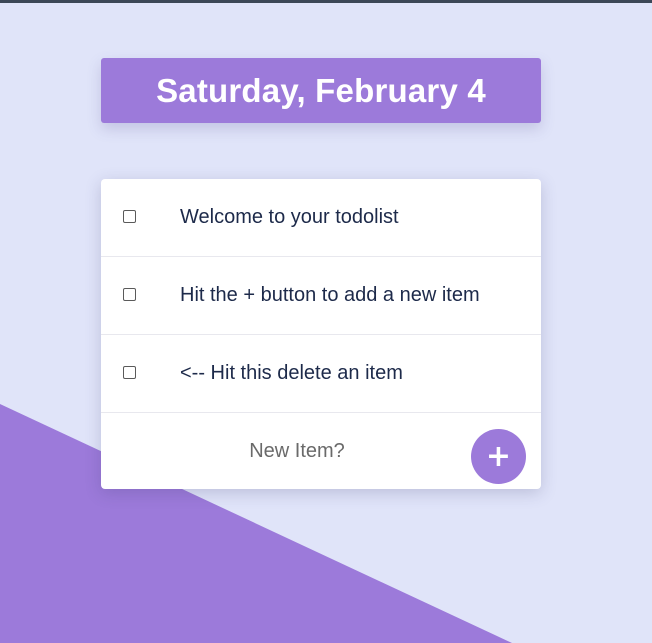 This screenshot has height=643, width=652. I want to click on new-item-input, so click(297, 451).